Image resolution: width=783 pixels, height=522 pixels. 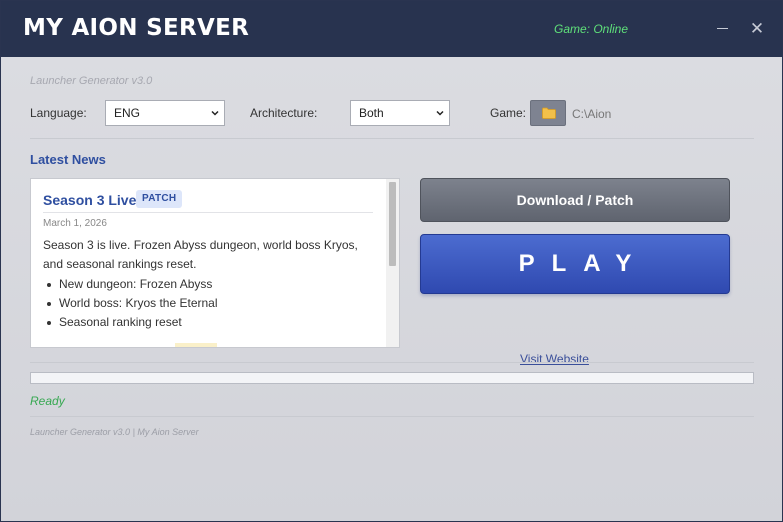 What do you see at coordinates (75, 223) in the screenshot?
I see `news-date: March 1, 2026` at bounding box center [75, 223].